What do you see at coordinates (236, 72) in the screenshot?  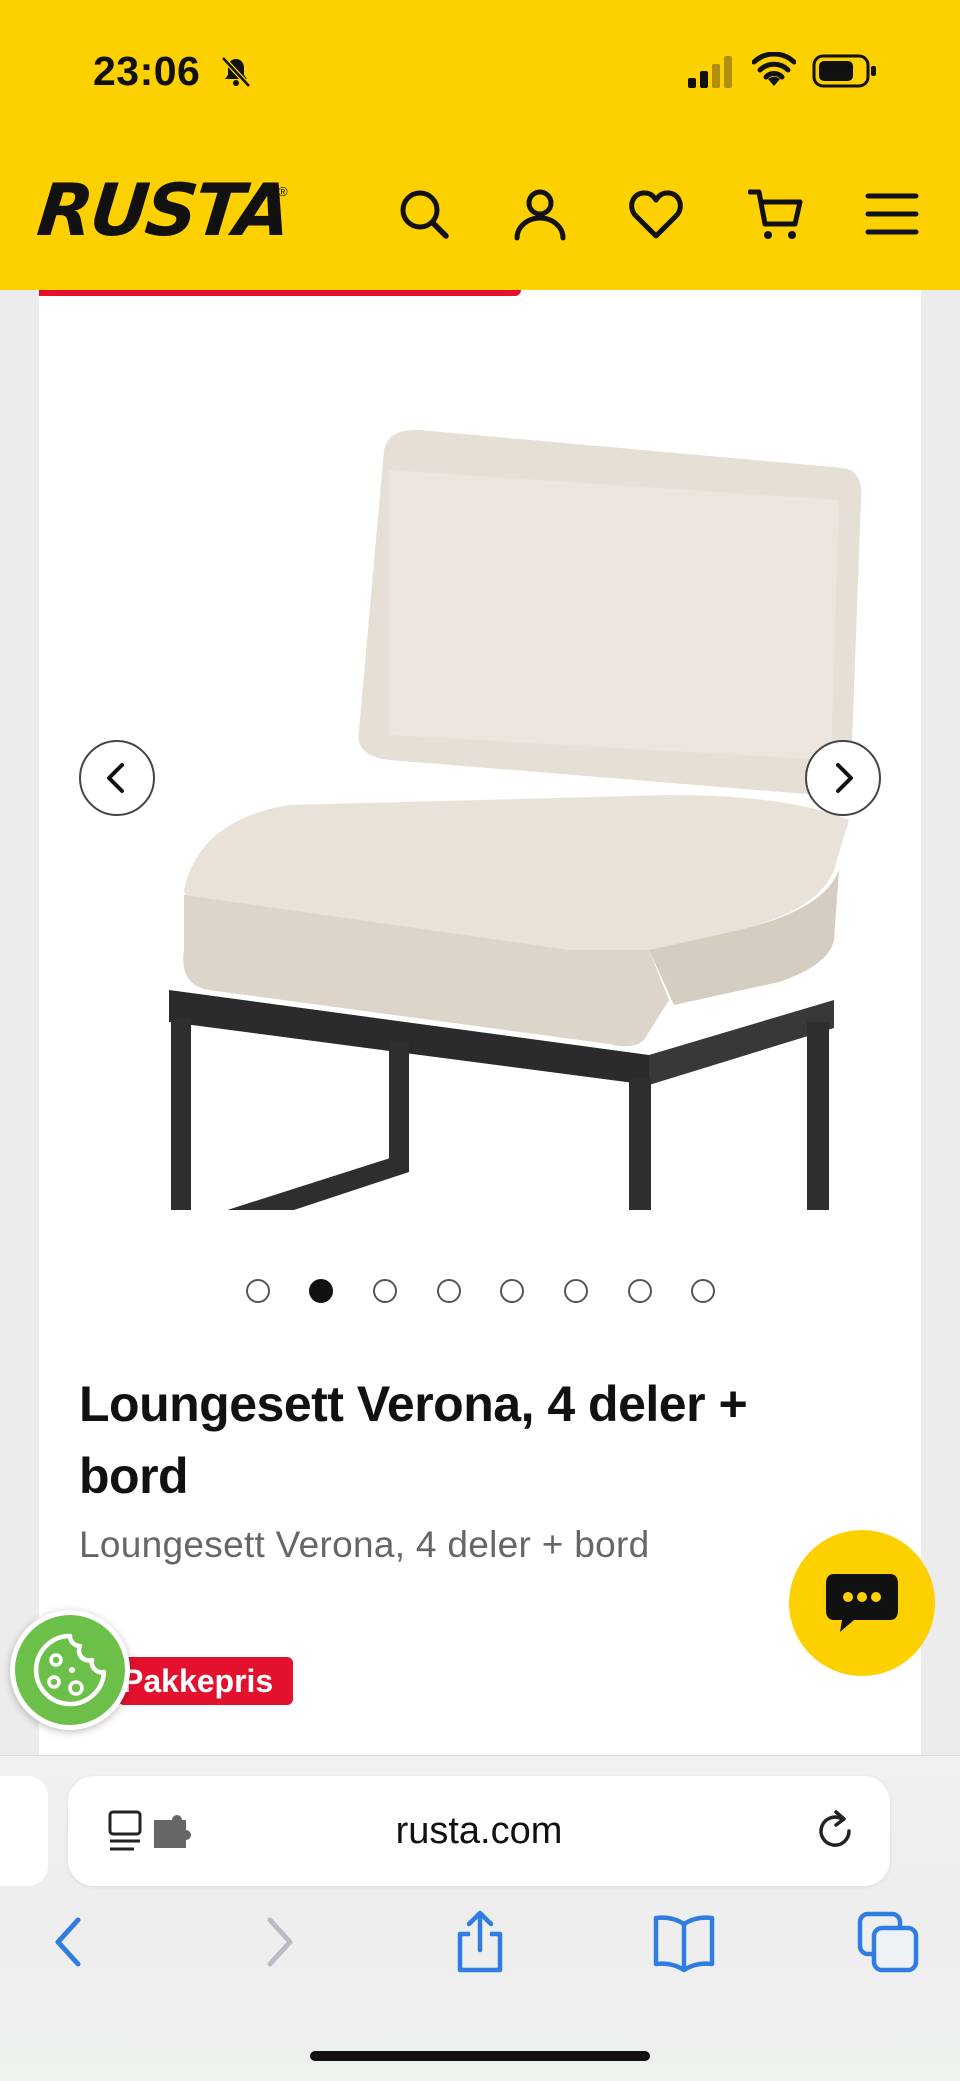 I see `bell-slash-icon` at bounding box center [236, 72].